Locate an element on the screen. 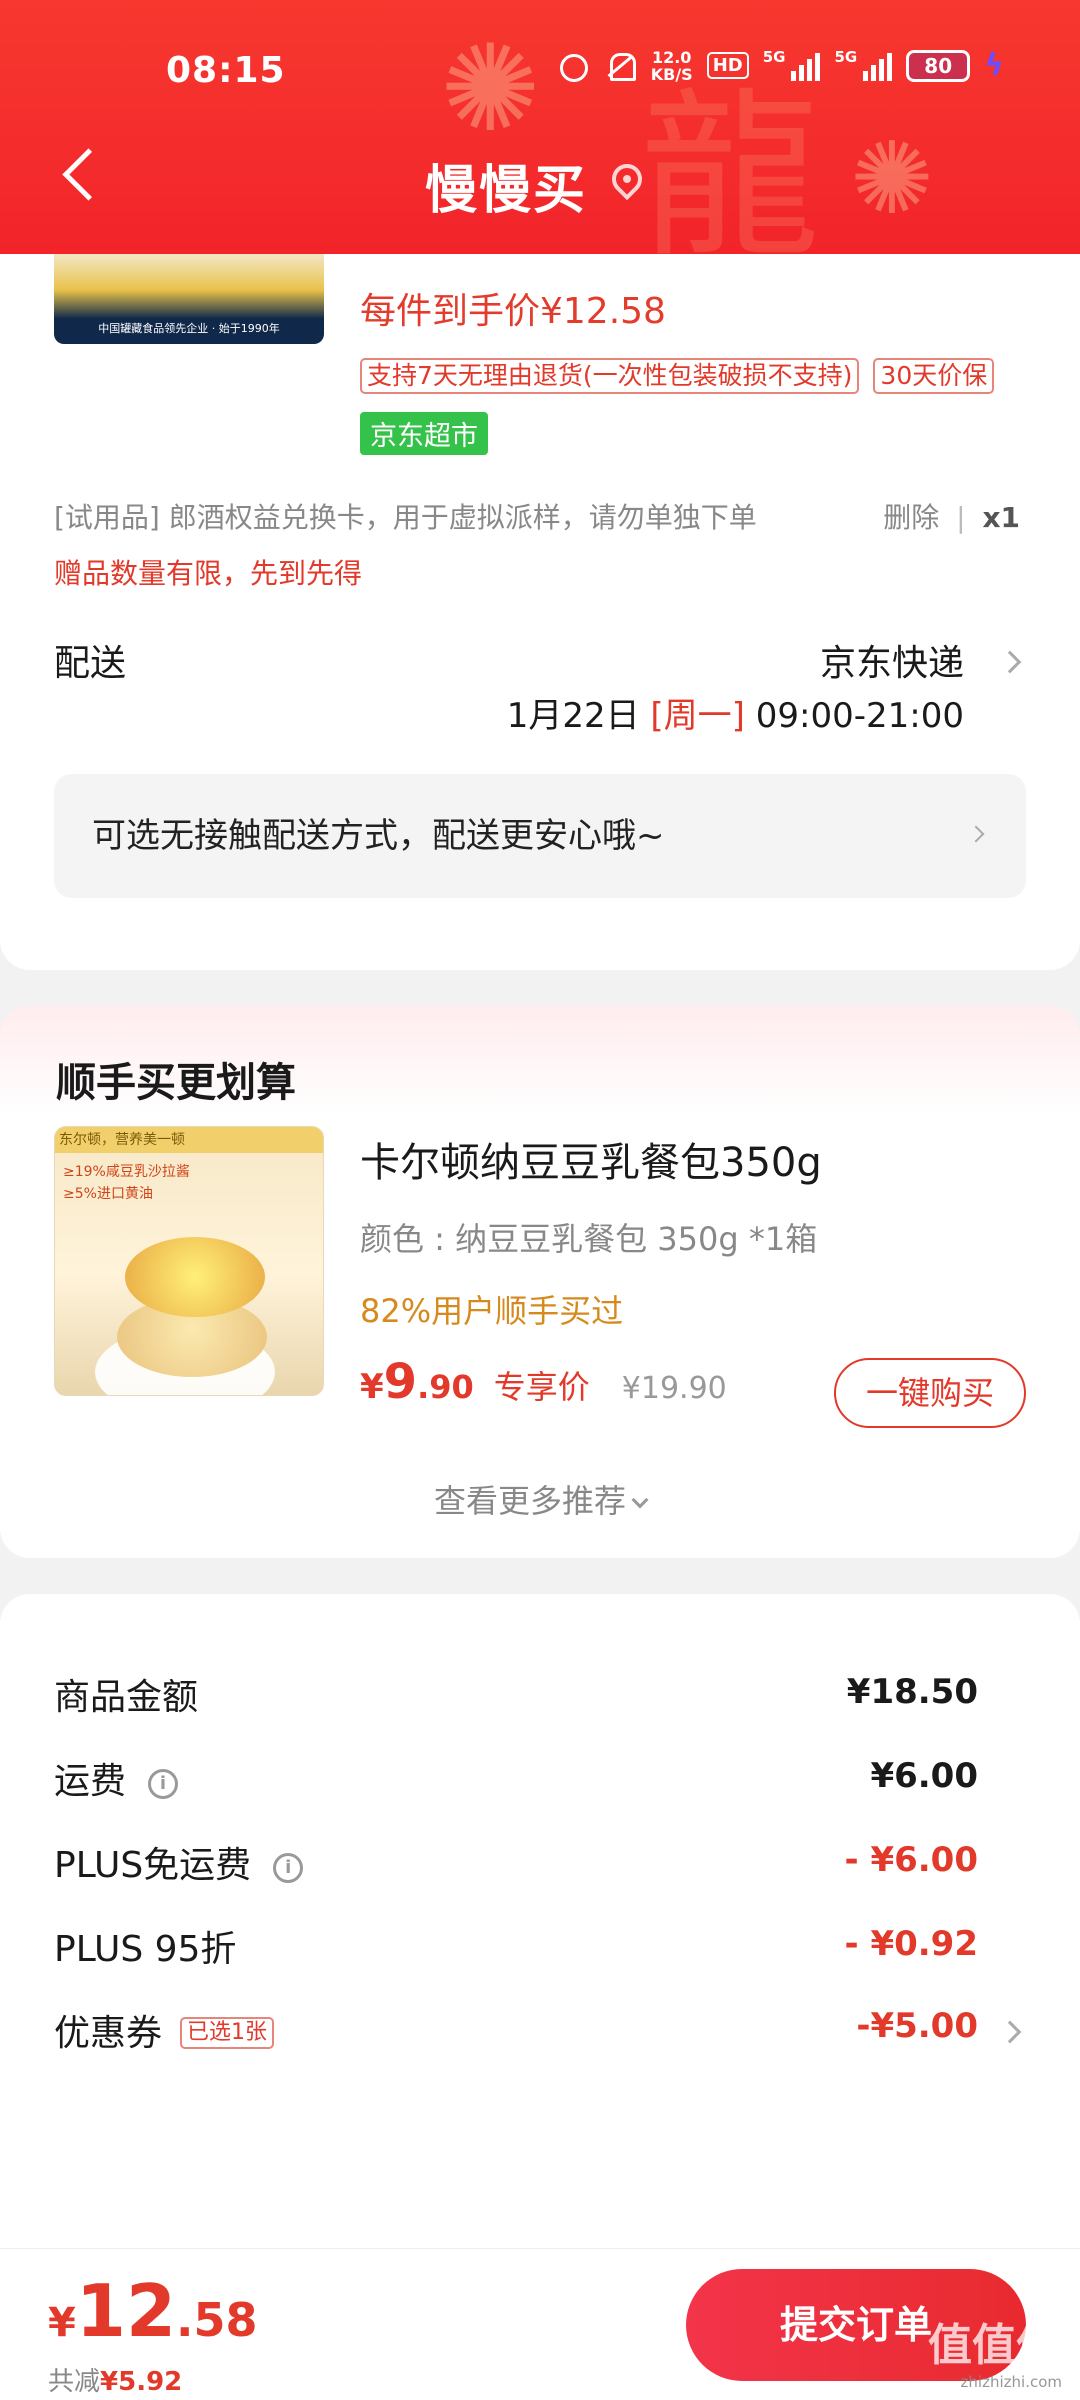 Image resolution: width=1080 pixels, height=2400 pixels. return-policy-tag: 支持7天无理由退货(一次性包装破损不支持) is located at coordinates (610, 376).